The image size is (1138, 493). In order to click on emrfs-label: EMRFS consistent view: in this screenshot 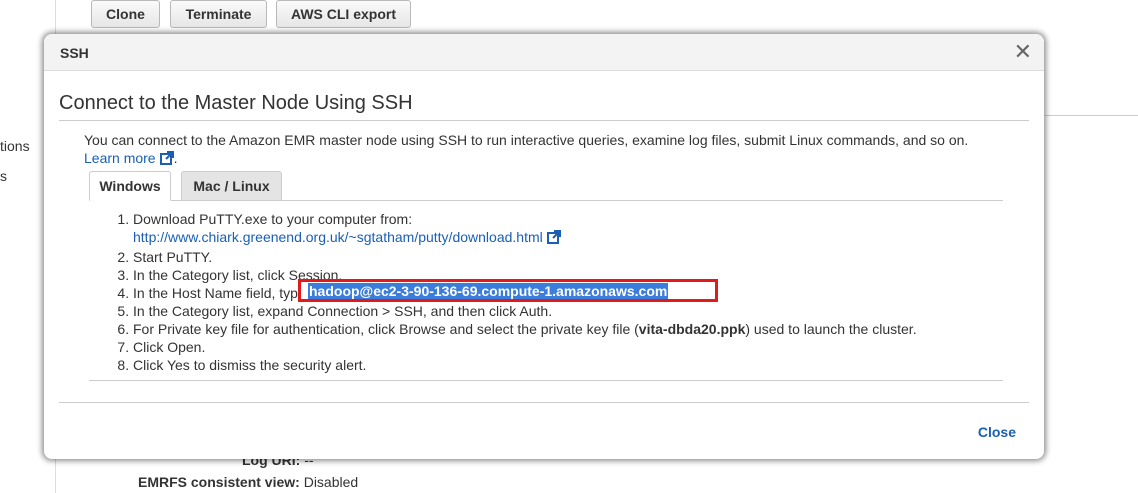, I will do `click(219, 482)`.